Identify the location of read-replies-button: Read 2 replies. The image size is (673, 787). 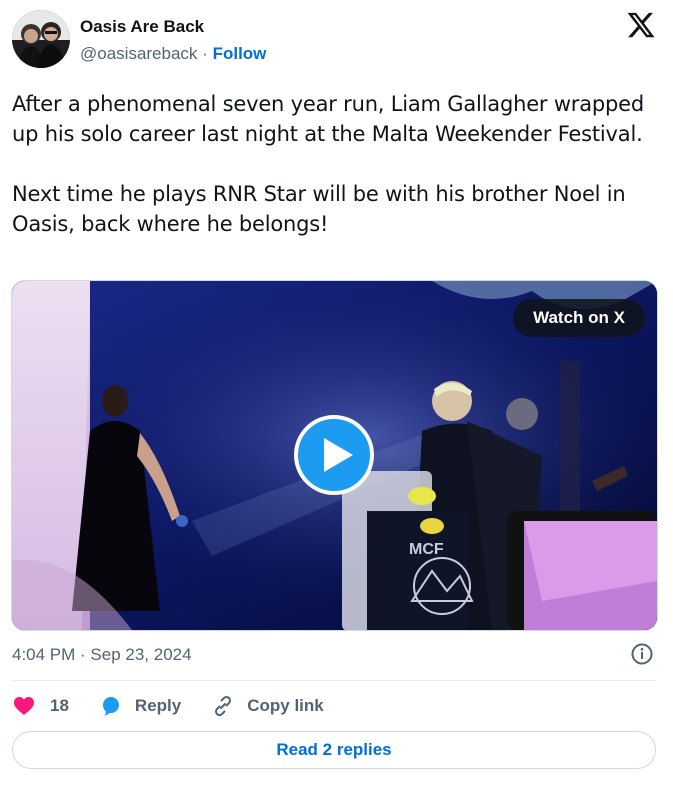
(334, 750).